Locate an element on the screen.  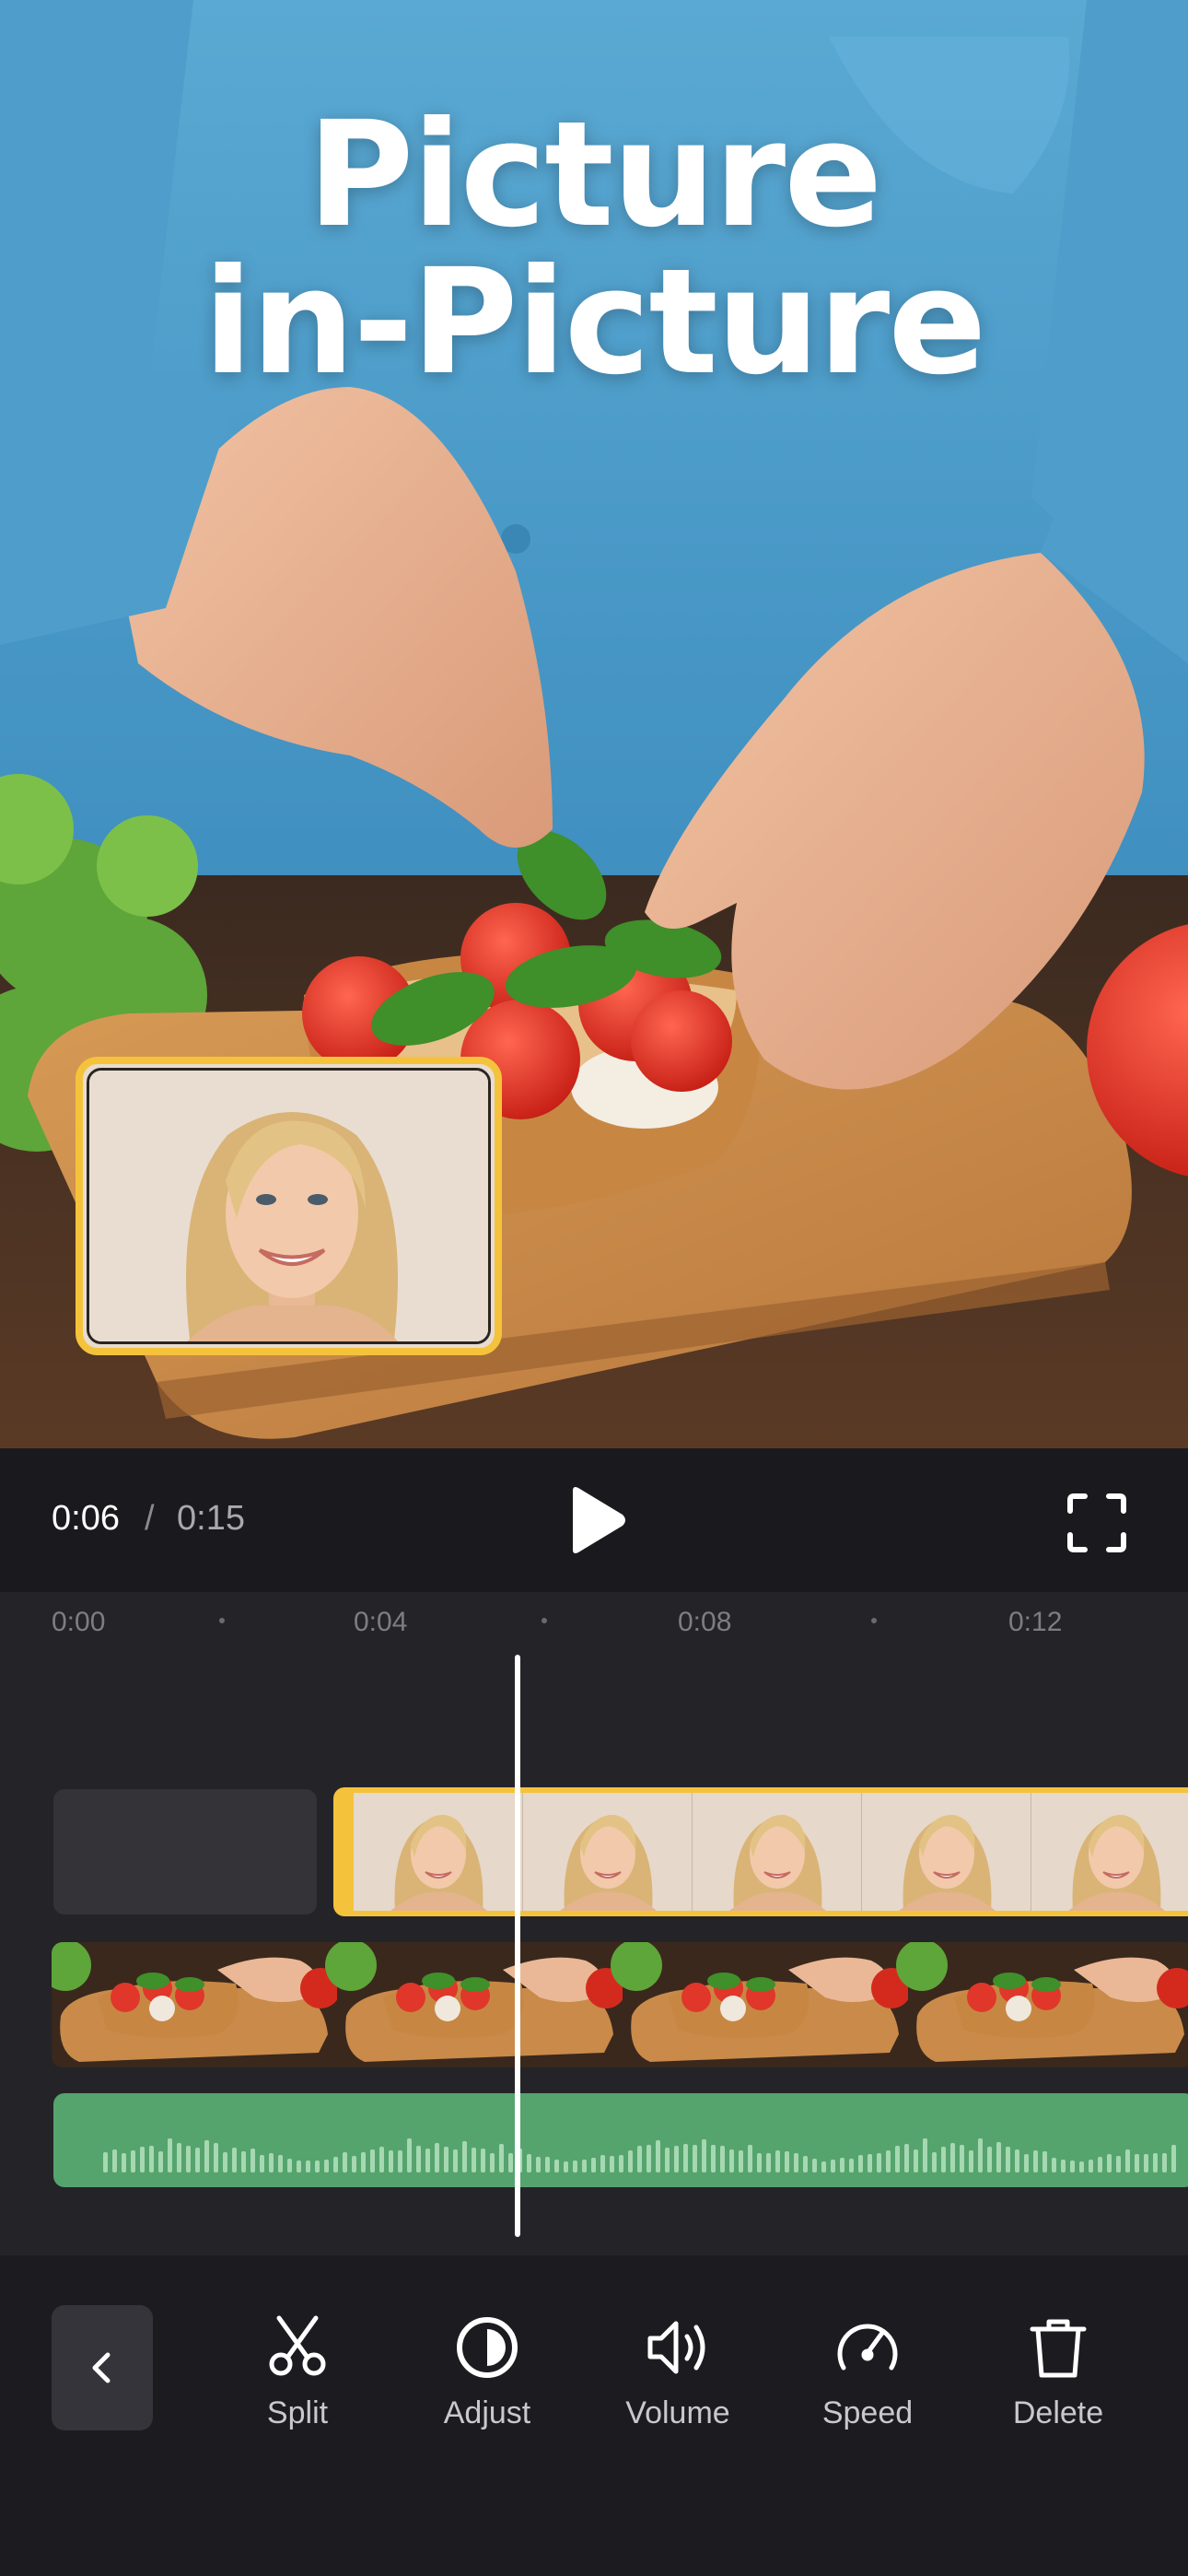
hero-title-line1: Picture is located at coordinates (595, 175).